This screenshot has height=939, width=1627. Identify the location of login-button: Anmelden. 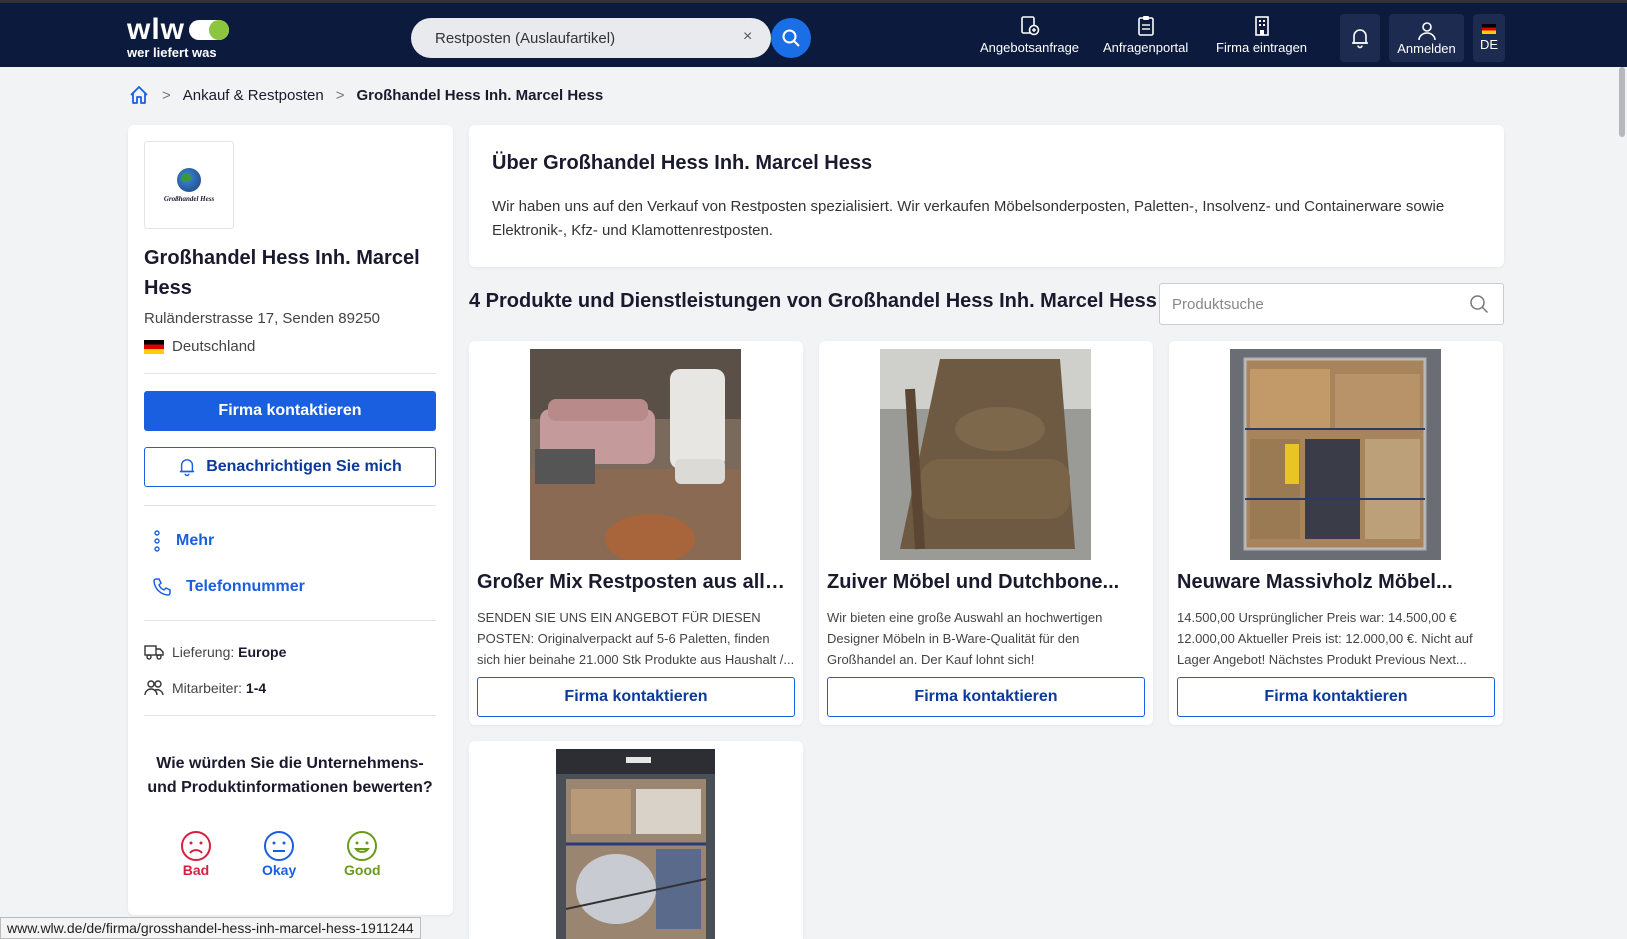
(1426, 38).